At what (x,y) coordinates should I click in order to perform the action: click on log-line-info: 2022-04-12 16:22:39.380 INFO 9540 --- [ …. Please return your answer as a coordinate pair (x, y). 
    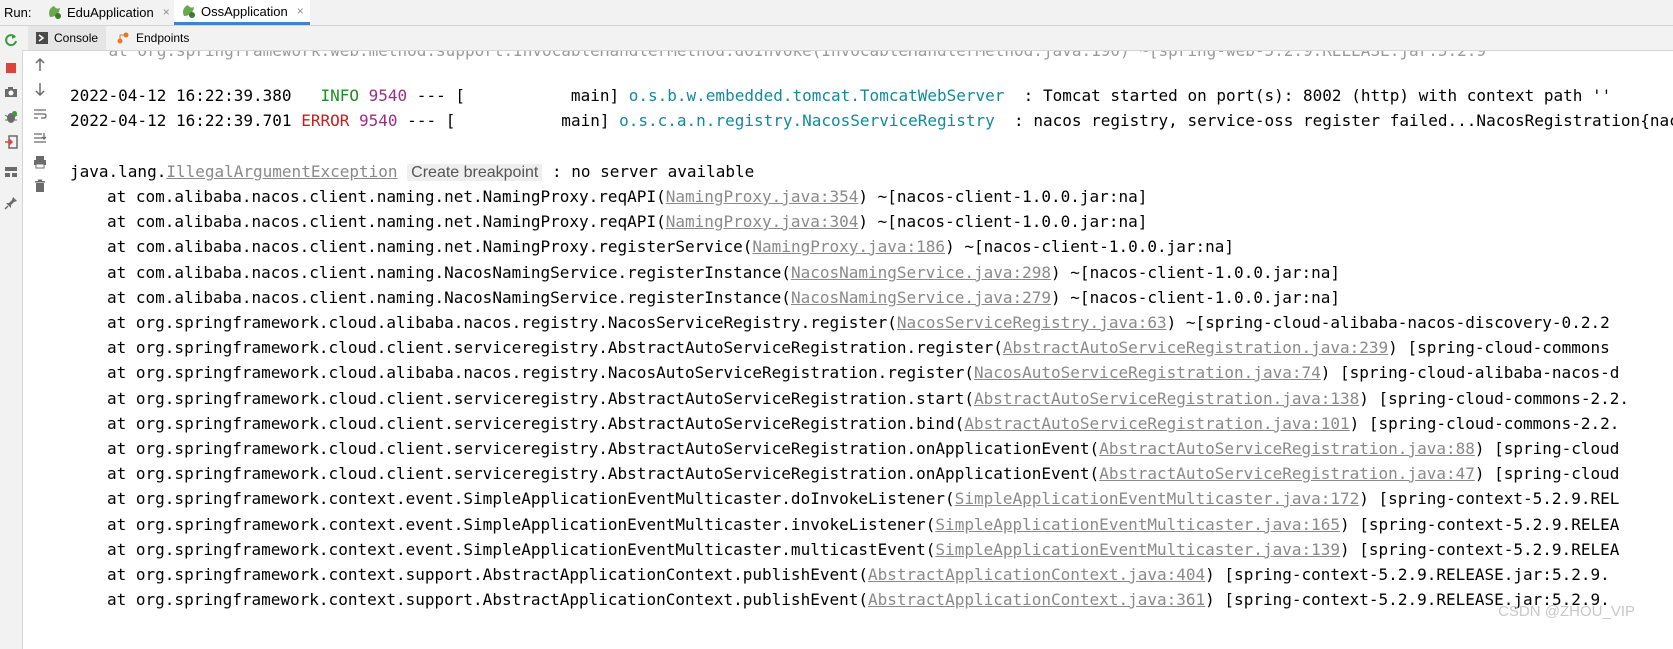
    Looking at the image, I should click on (840, 96).